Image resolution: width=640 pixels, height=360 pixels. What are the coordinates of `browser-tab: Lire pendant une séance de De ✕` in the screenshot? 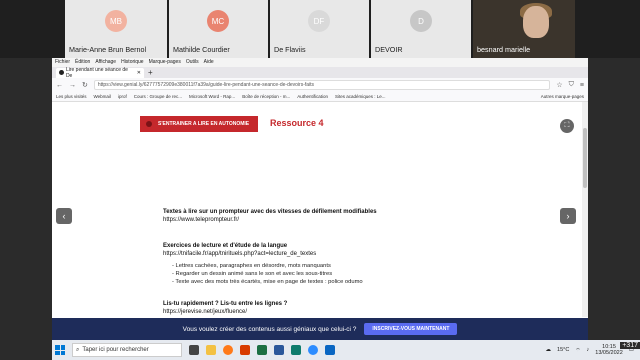 It's located at (100, 72).